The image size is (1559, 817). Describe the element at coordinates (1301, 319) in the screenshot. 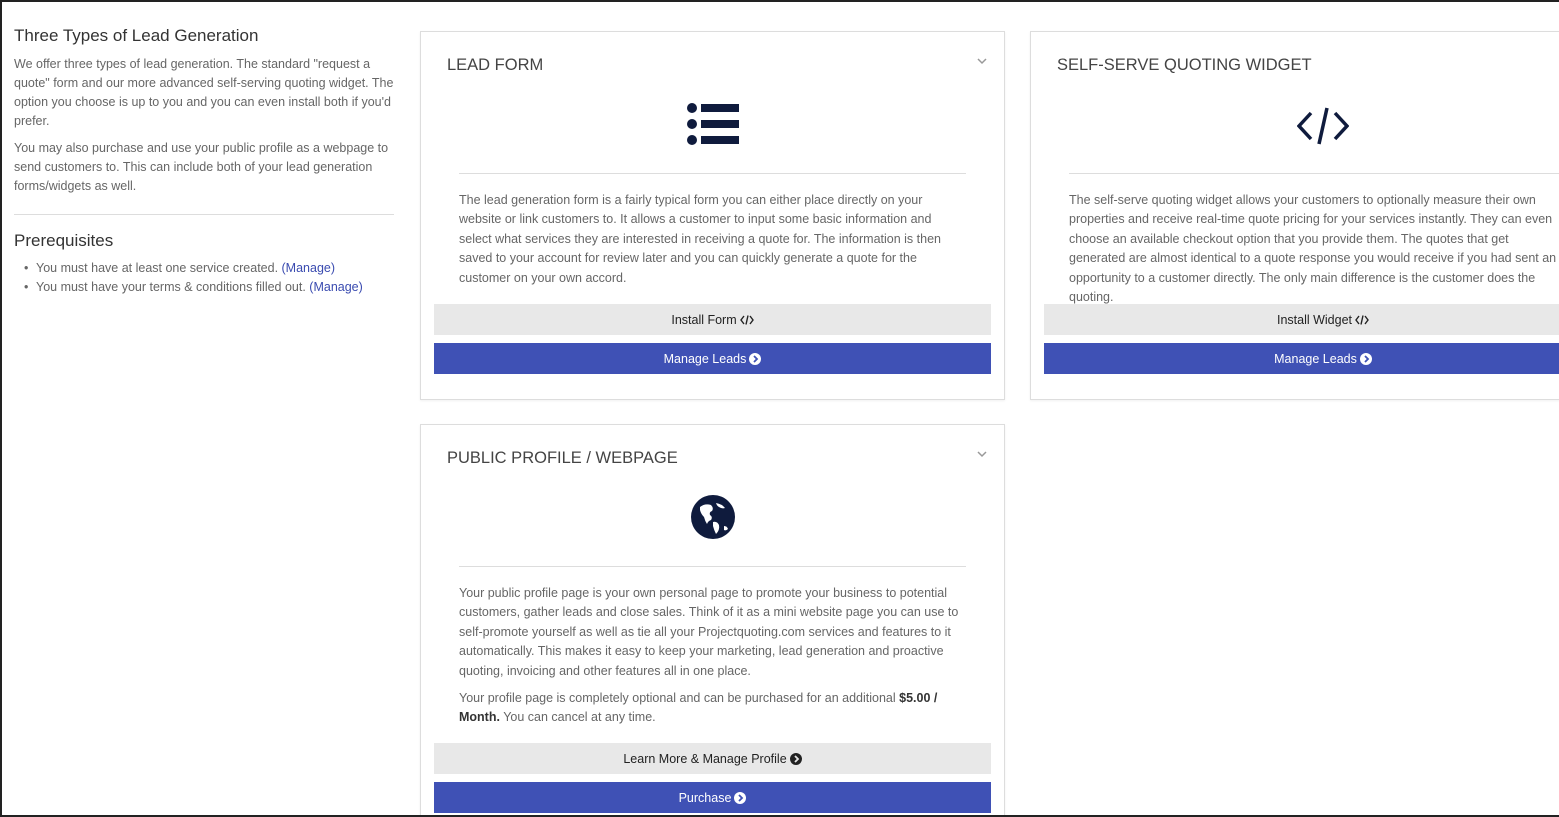

I see `install-widget-button: Install Widget` at that location.